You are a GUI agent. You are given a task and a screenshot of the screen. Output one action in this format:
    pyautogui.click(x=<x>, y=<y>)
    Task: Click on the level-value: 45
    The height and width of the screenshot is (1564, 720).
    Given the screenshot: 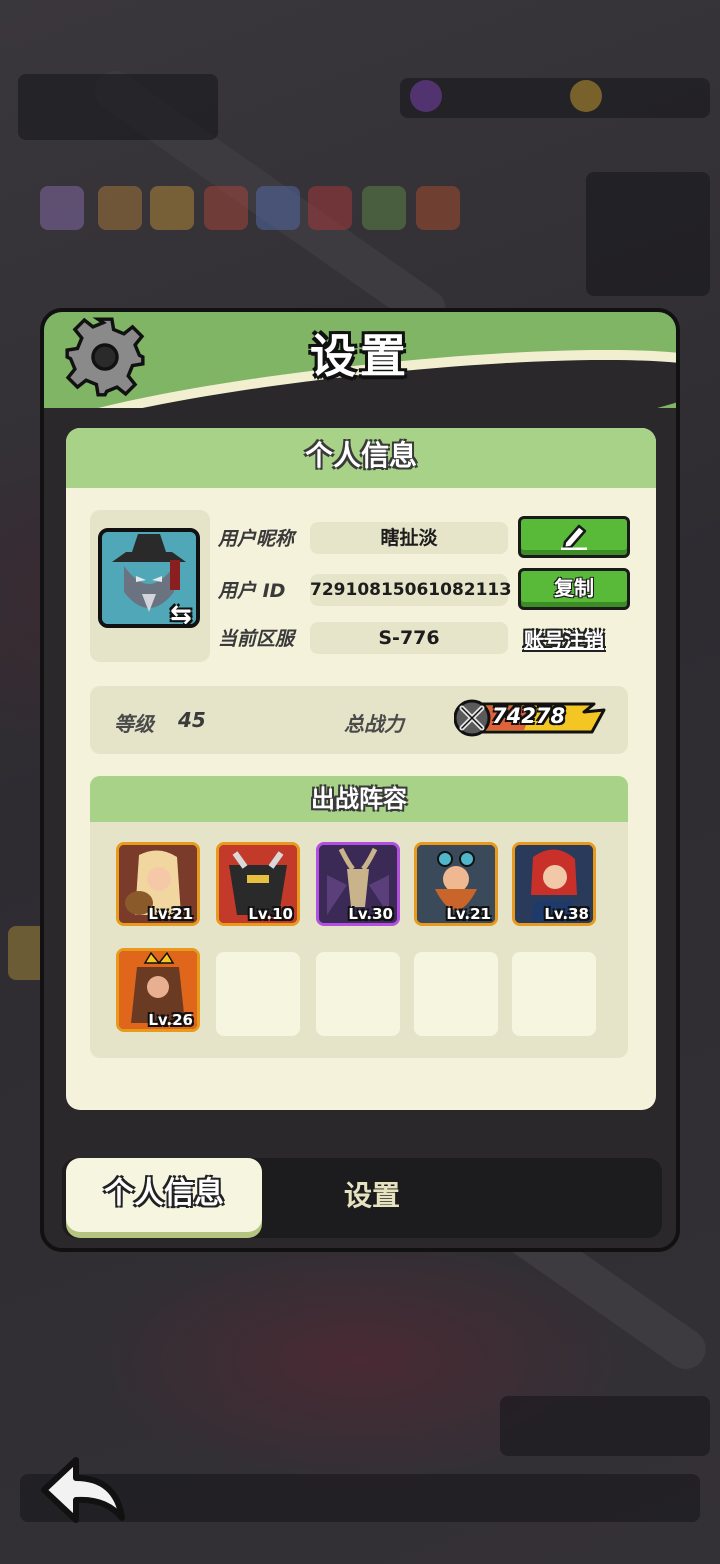 What is the action you would take?
    pyautogui.click(x=192, y=720)
    